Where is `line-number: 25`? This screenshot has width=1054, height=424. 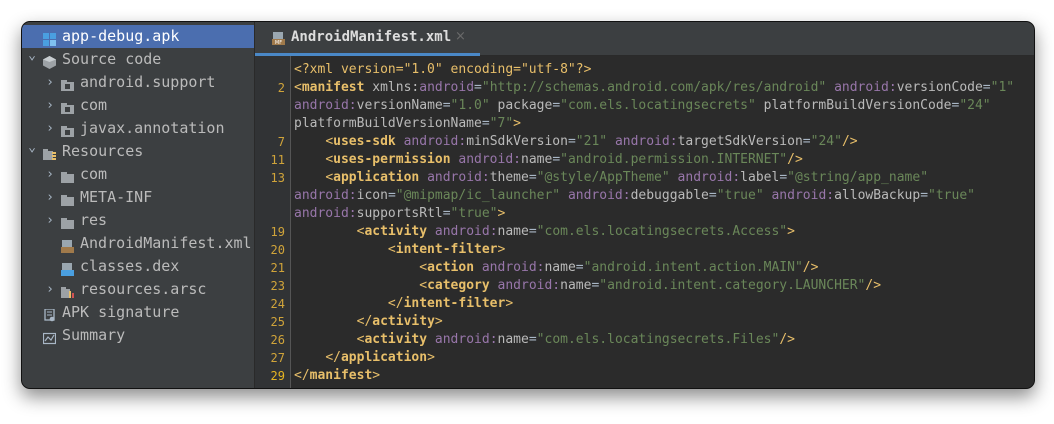 line-number: 25 is located at coordinates (277, 322).